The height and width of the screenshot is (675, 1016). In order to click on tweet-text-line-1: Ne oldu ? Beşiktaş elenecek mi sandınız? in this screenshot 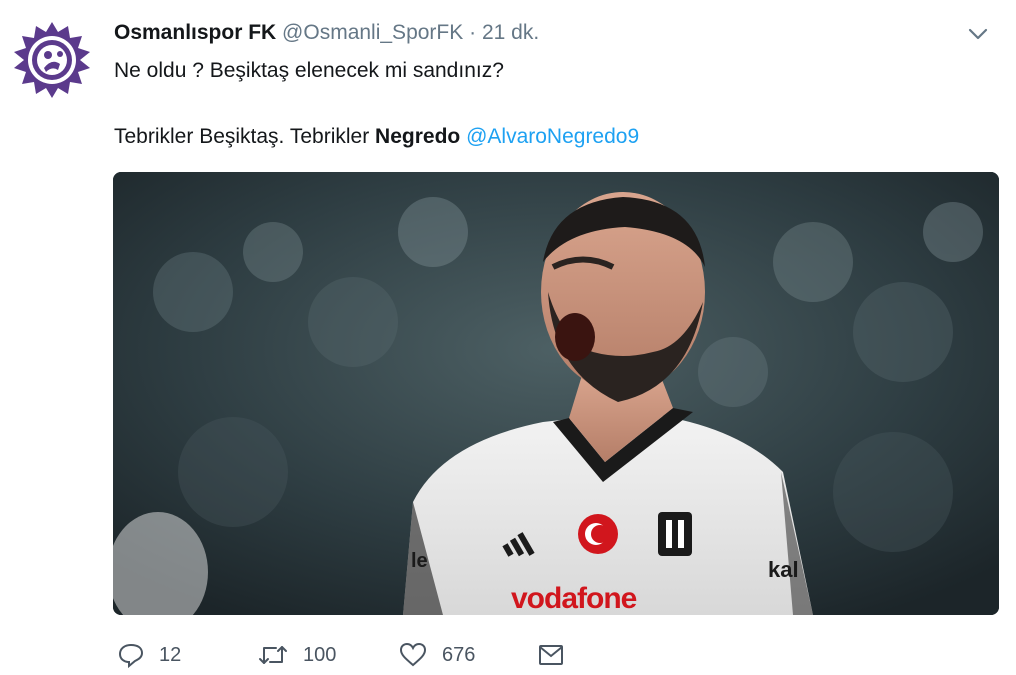, I will do `click(309, 70)`.